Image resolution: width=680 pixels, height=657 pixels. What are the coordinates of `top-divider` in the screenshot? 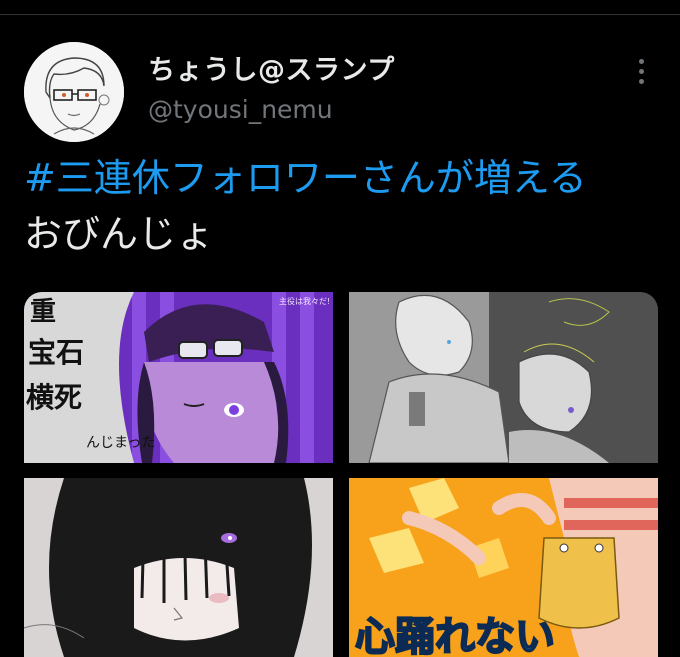 It's located at (340, 14).